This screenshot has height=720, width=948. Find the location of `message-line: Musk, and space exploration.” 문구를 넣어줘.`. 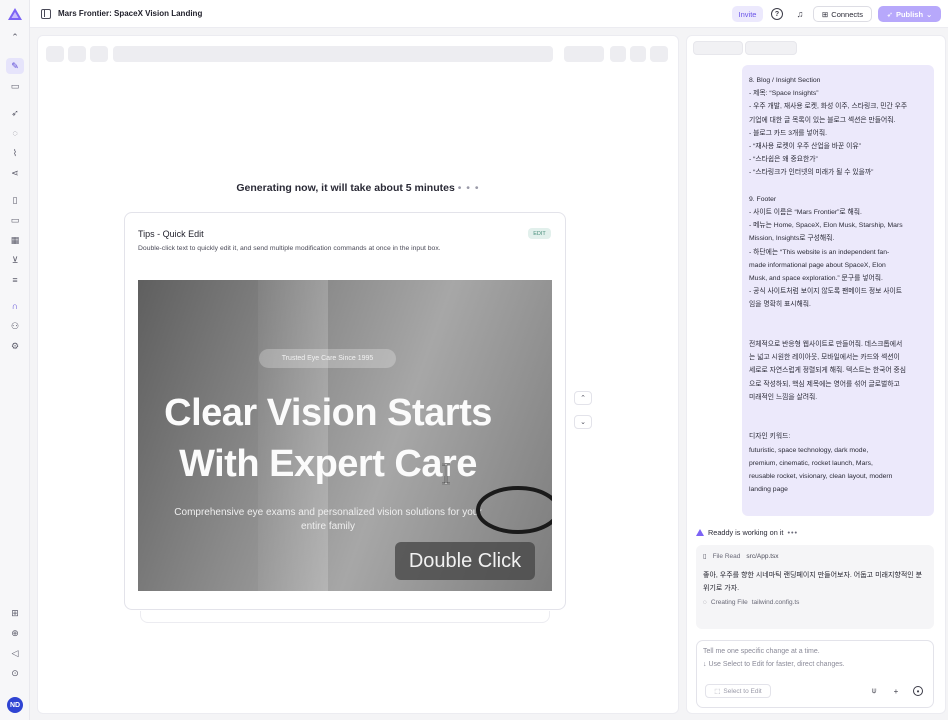

message-line: Musk, and space exploration.” 문구를 넣어줘. is located at coordinates (816, 279).